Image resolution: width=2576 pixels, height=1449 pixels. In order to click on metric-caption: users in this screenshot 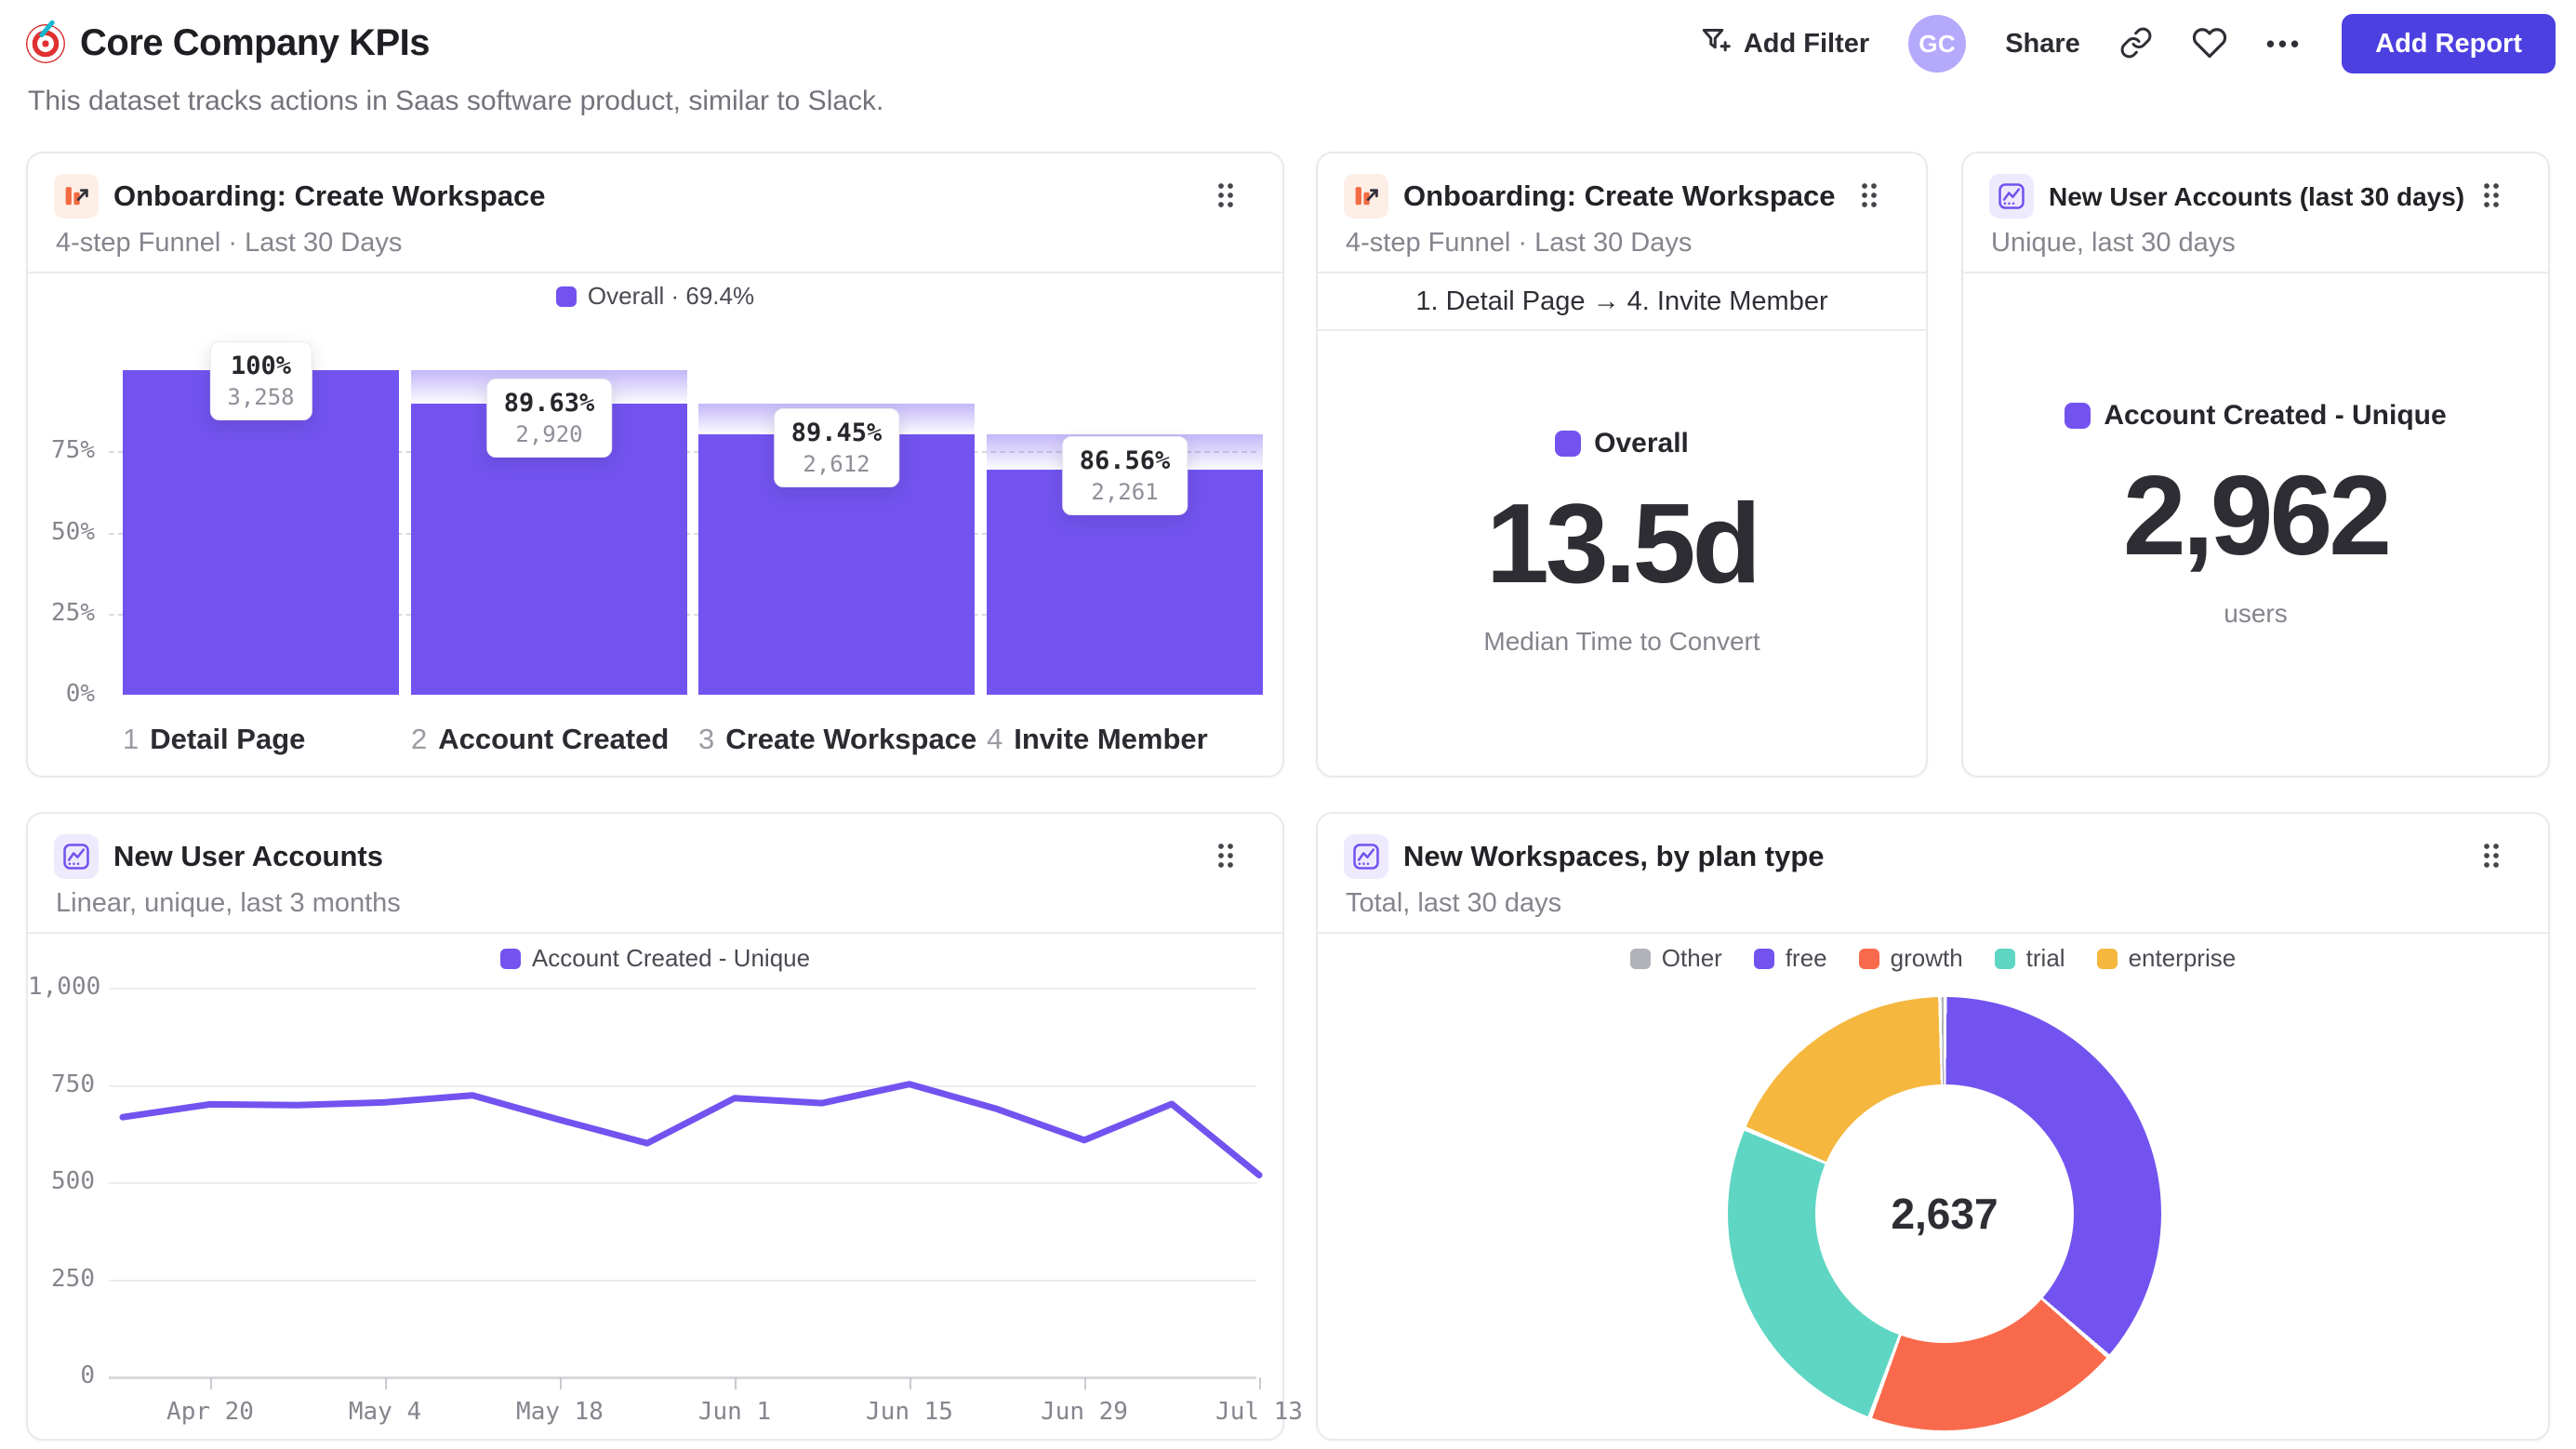, I will do `click(2256, 614)`.